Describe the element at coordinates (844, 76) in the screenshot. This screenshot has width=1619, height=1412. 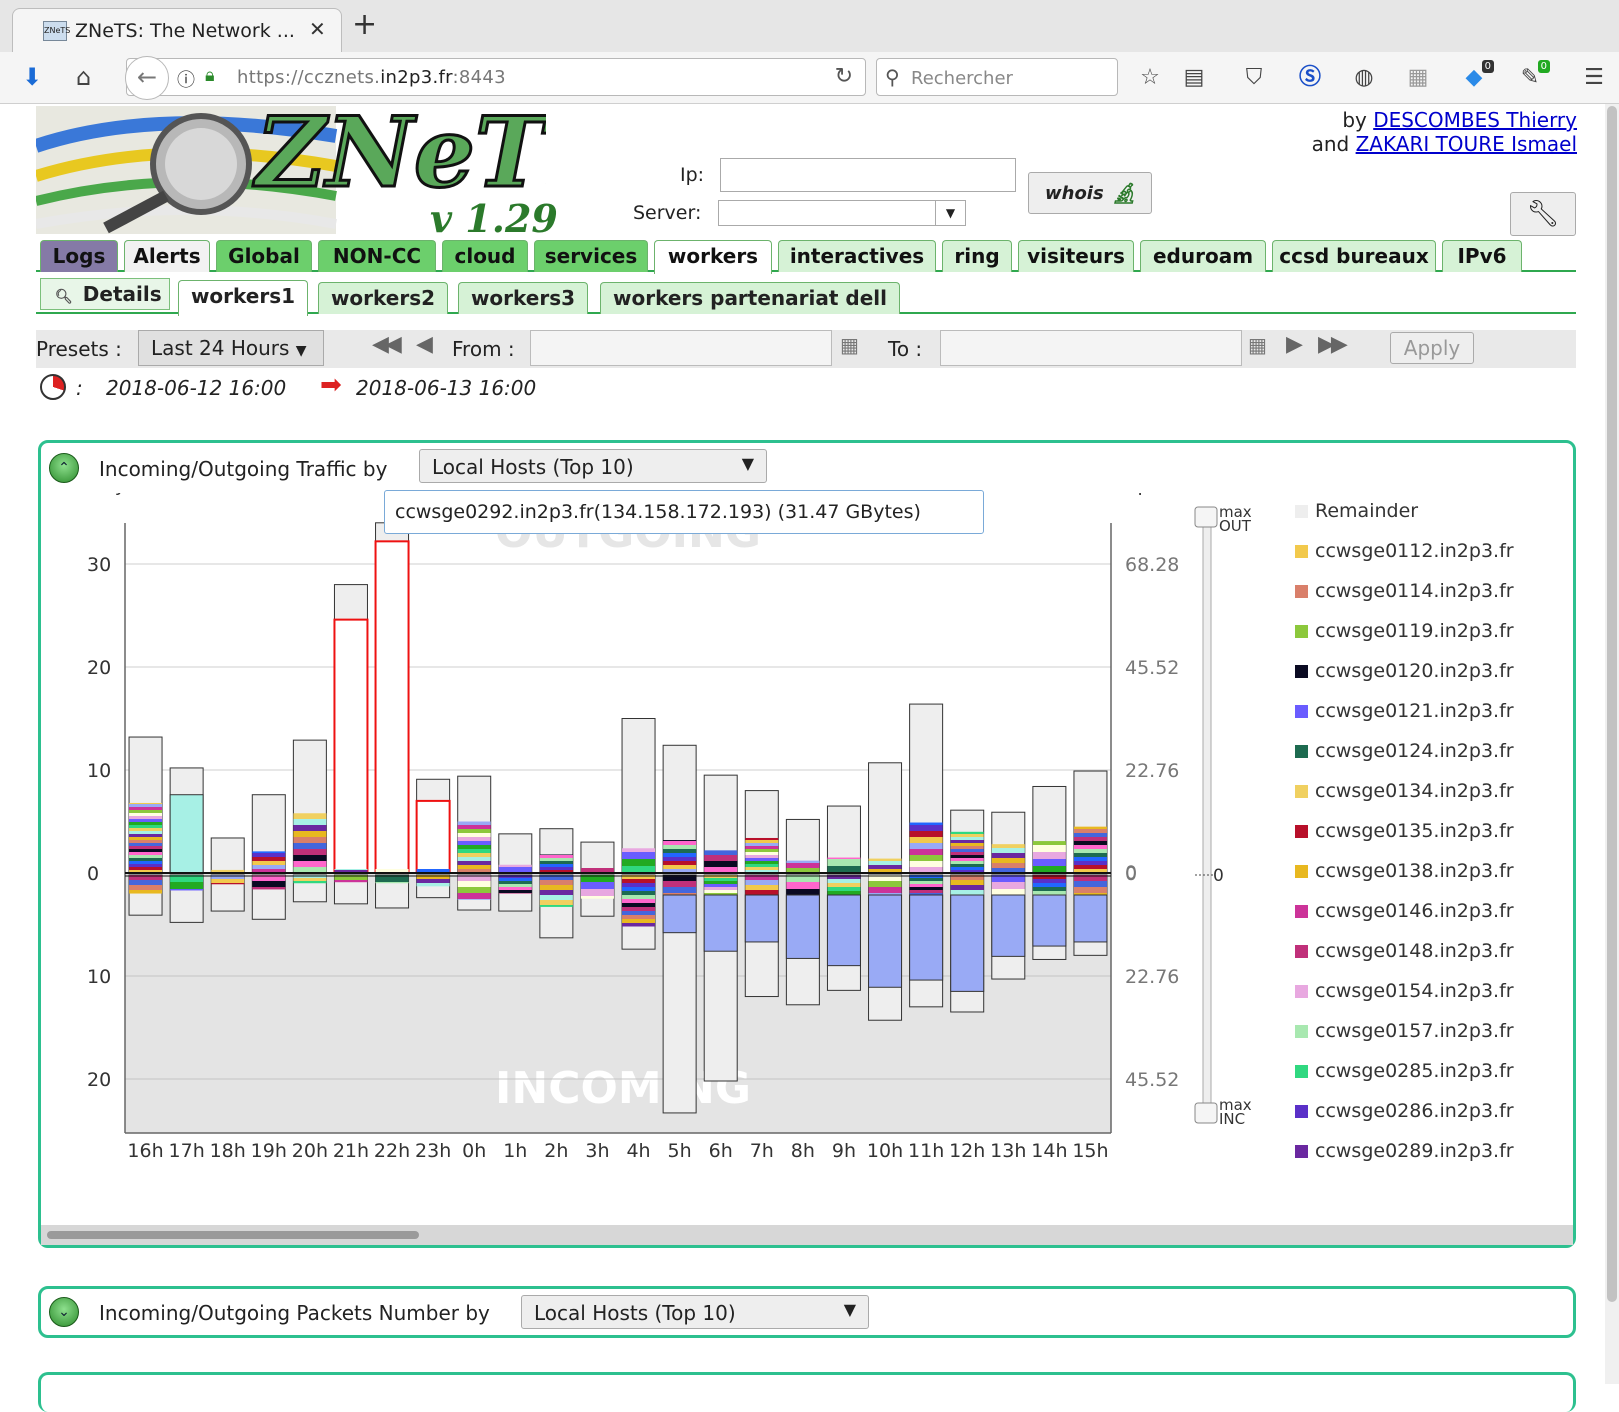
I see `reload-icon: ↻` at that location.